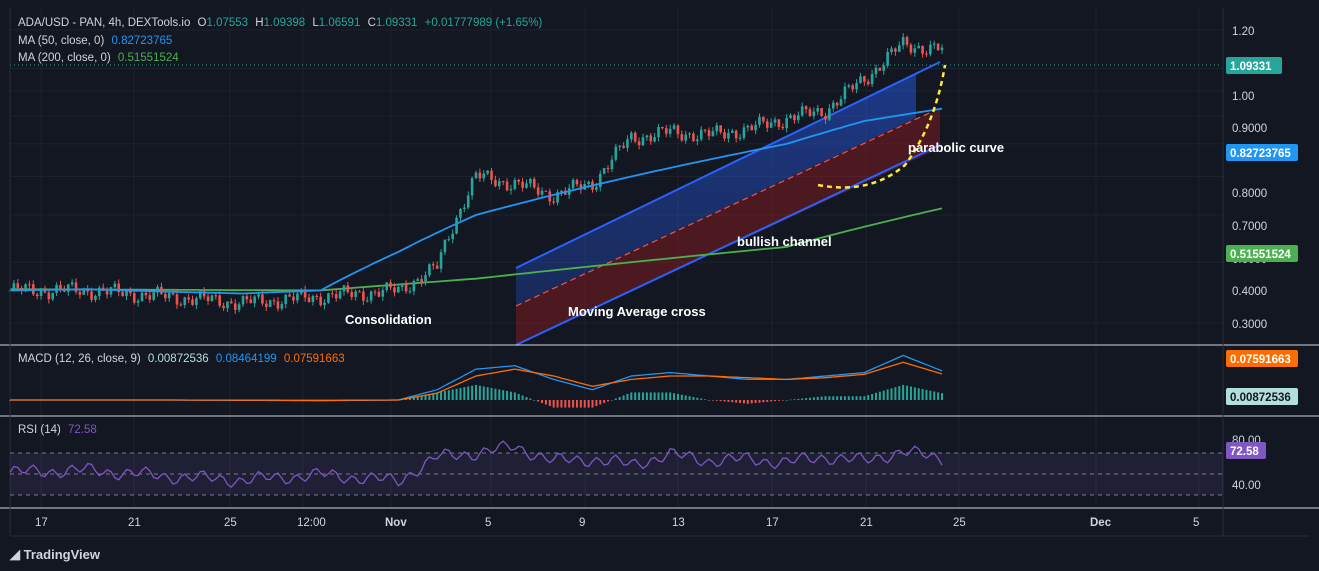  What do you see at coordinates (1243, 97) in the screenshot?
I see `price-tick: 1.00` at bounding box center [1243, 97].